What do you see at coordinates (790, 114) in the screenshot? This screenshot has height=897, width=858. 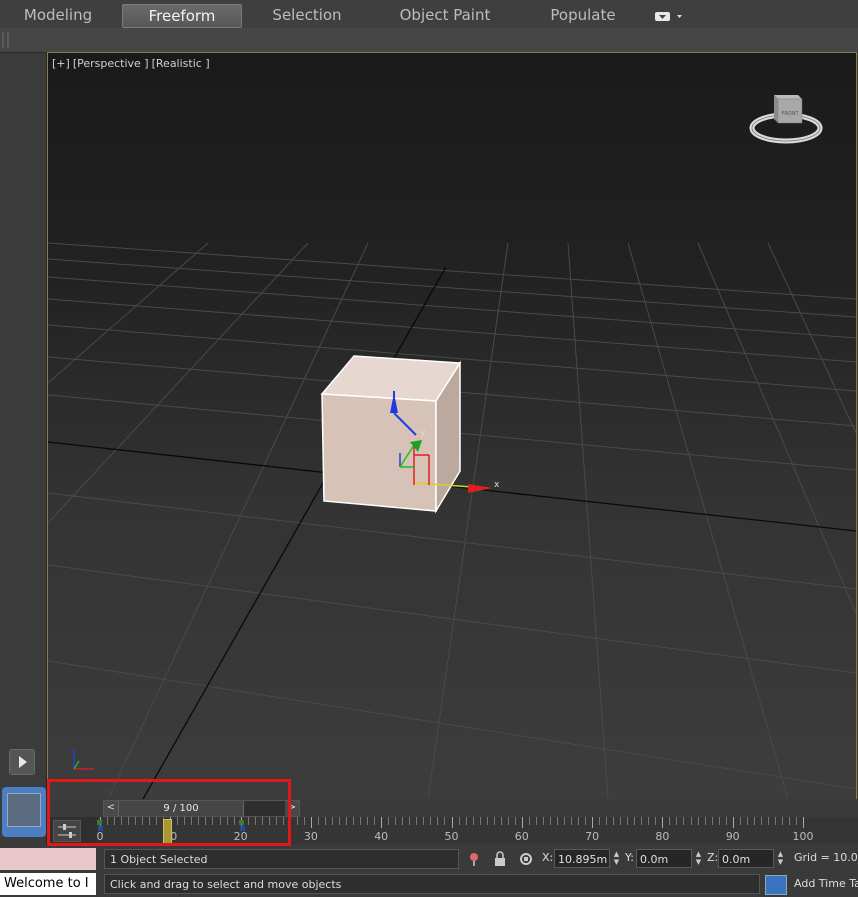 I see `viewcube-face-label: FRONT` at bounding box center [790, 114].